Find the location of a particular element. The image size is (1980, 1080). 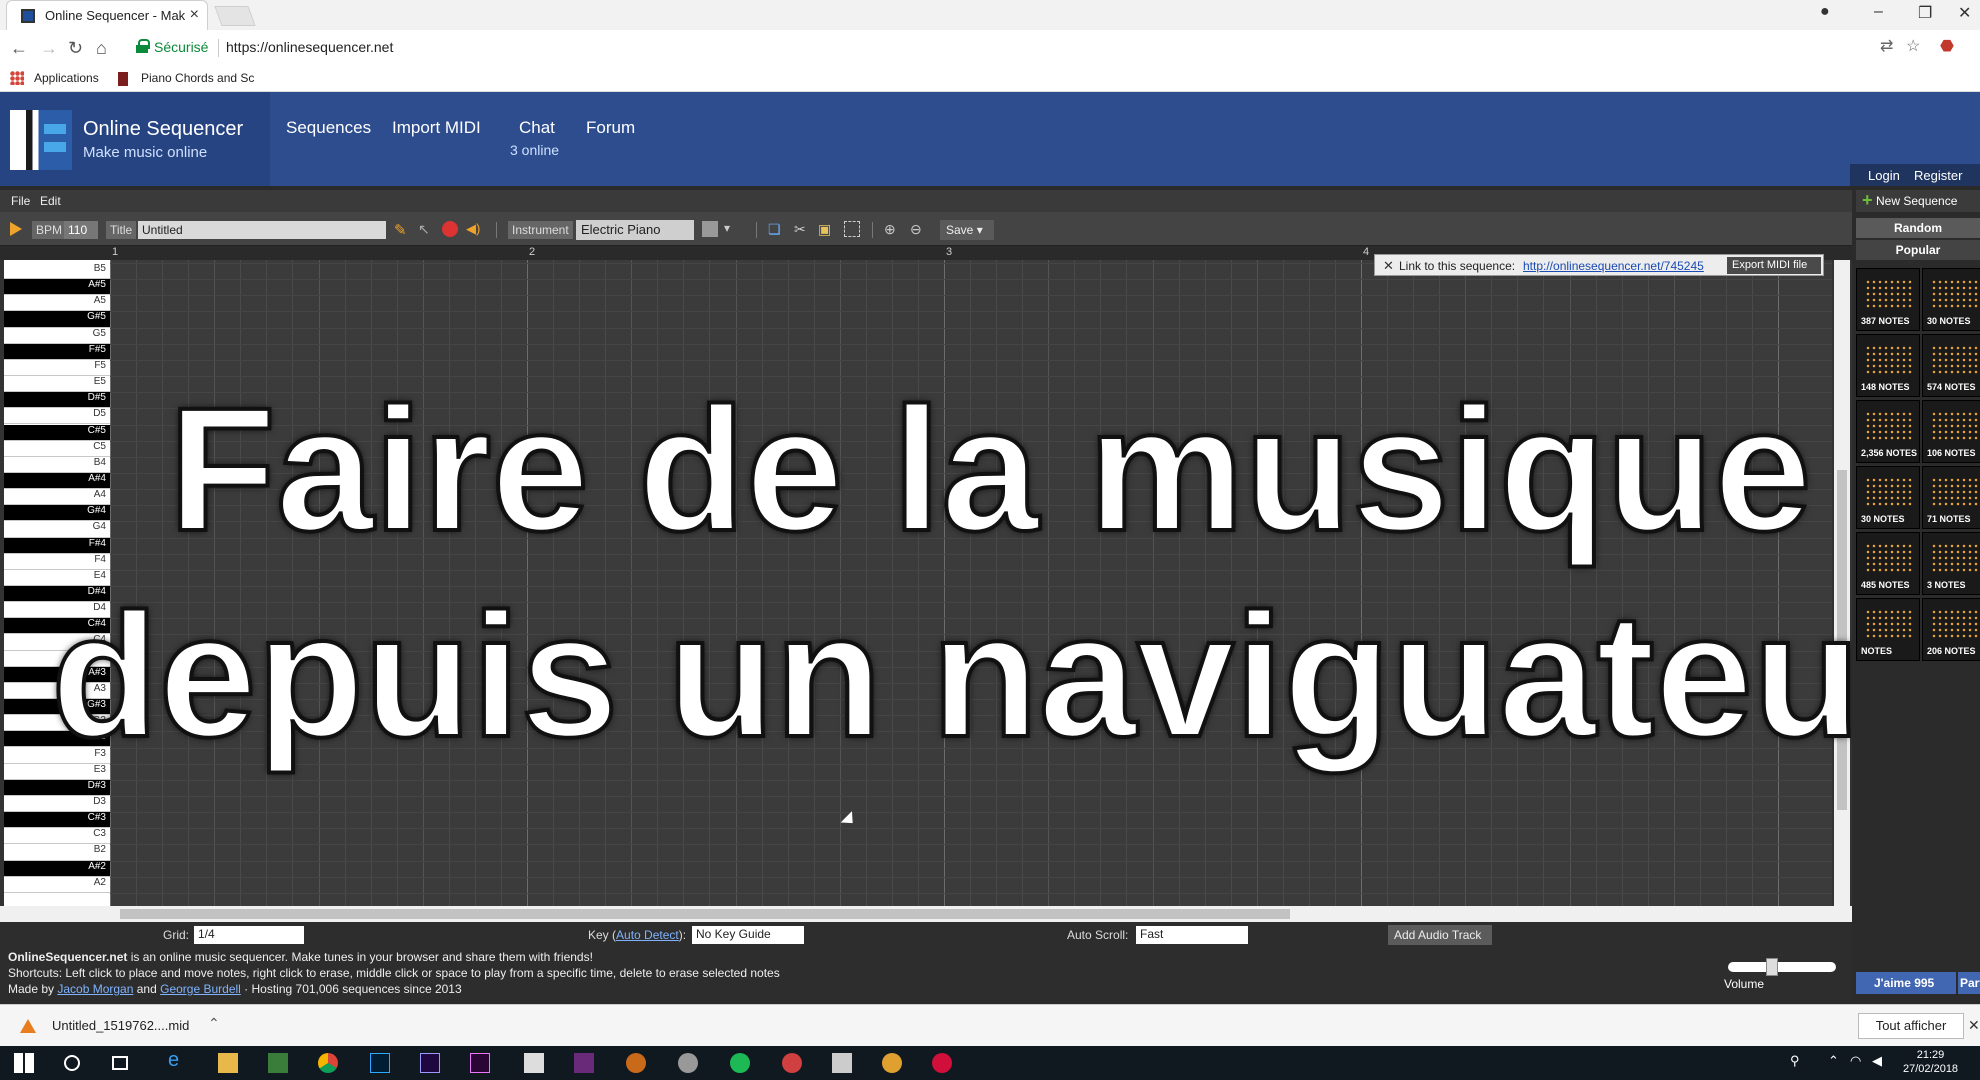

copy-icon: ❏ is located at coordinates (776, 229).